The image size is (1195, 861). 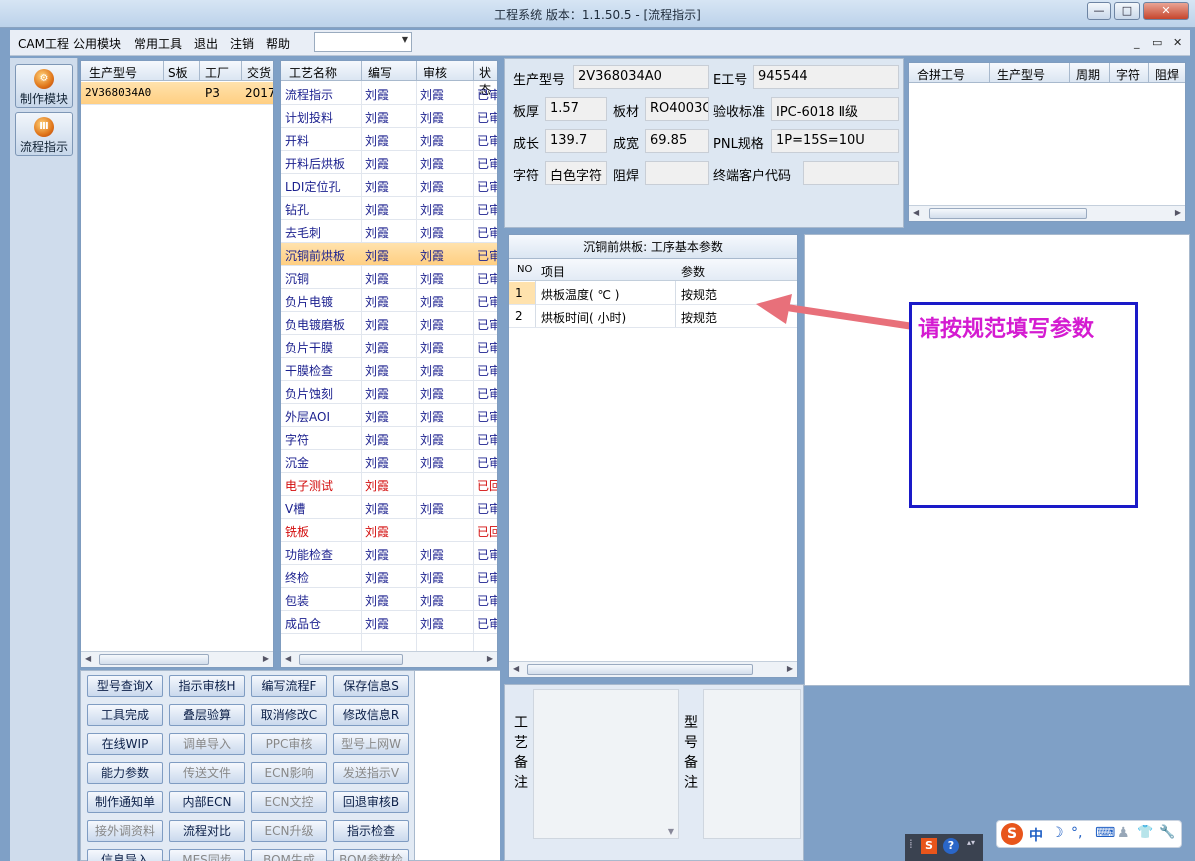 I want to click on action-button: MES同步, so click(x=207, y=855).